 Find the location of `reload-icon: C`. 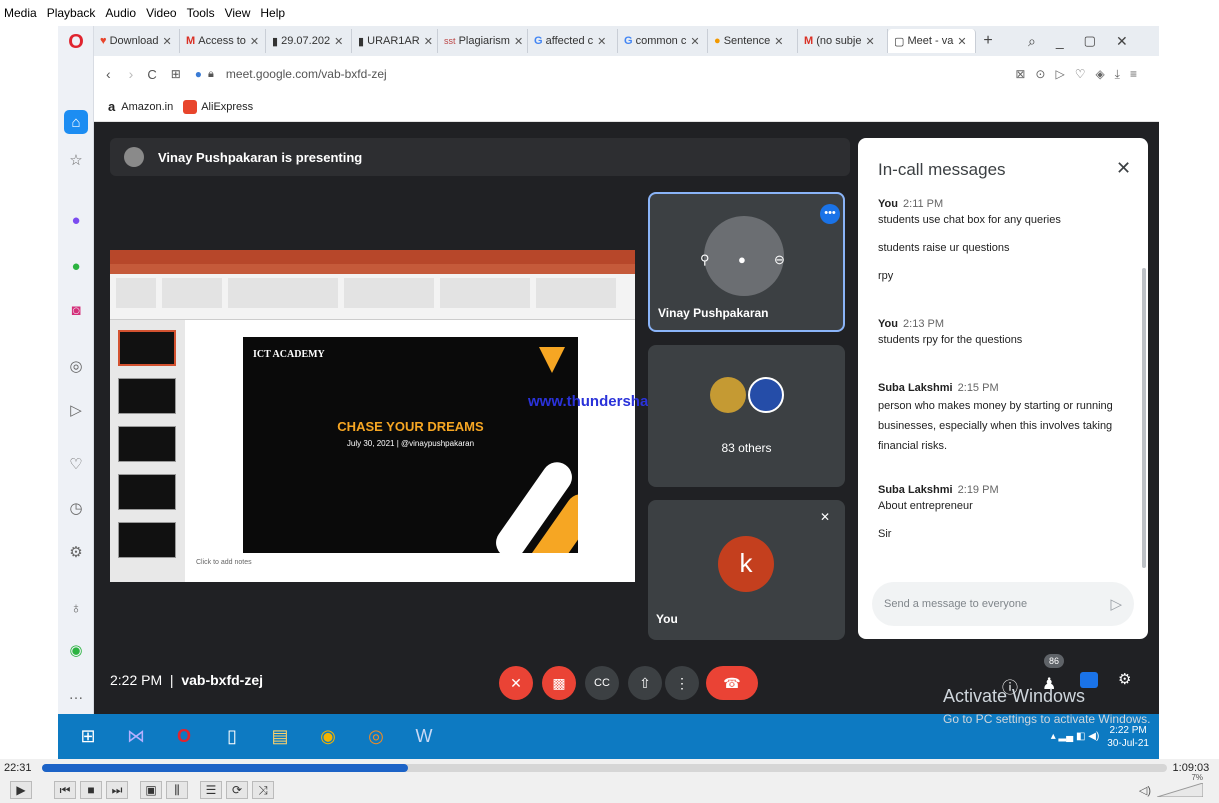

reload-icon: C is located at coordinates (151, 74).